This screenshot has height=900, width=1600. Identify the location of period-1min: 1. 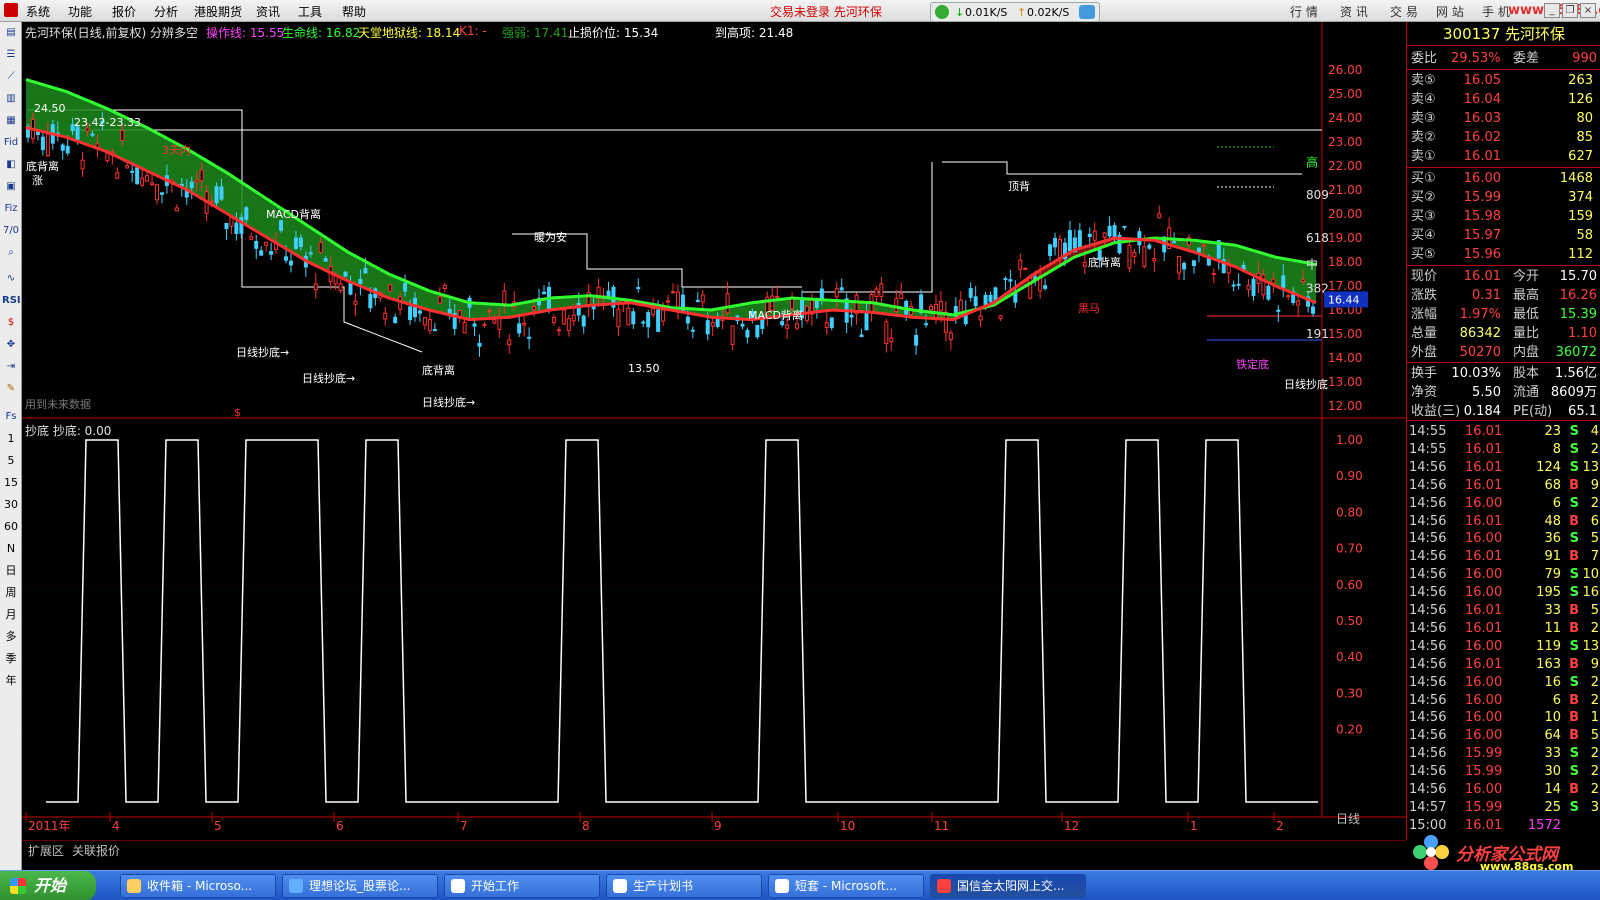
(11, 439).